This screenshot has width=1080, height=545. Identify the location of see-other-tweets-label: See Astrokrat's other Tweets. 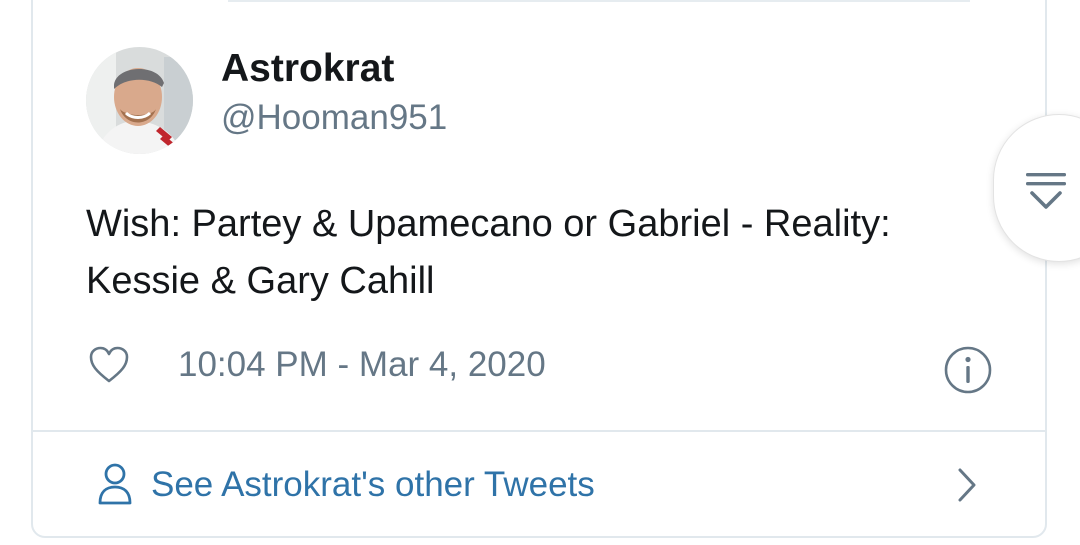
(373, 484).